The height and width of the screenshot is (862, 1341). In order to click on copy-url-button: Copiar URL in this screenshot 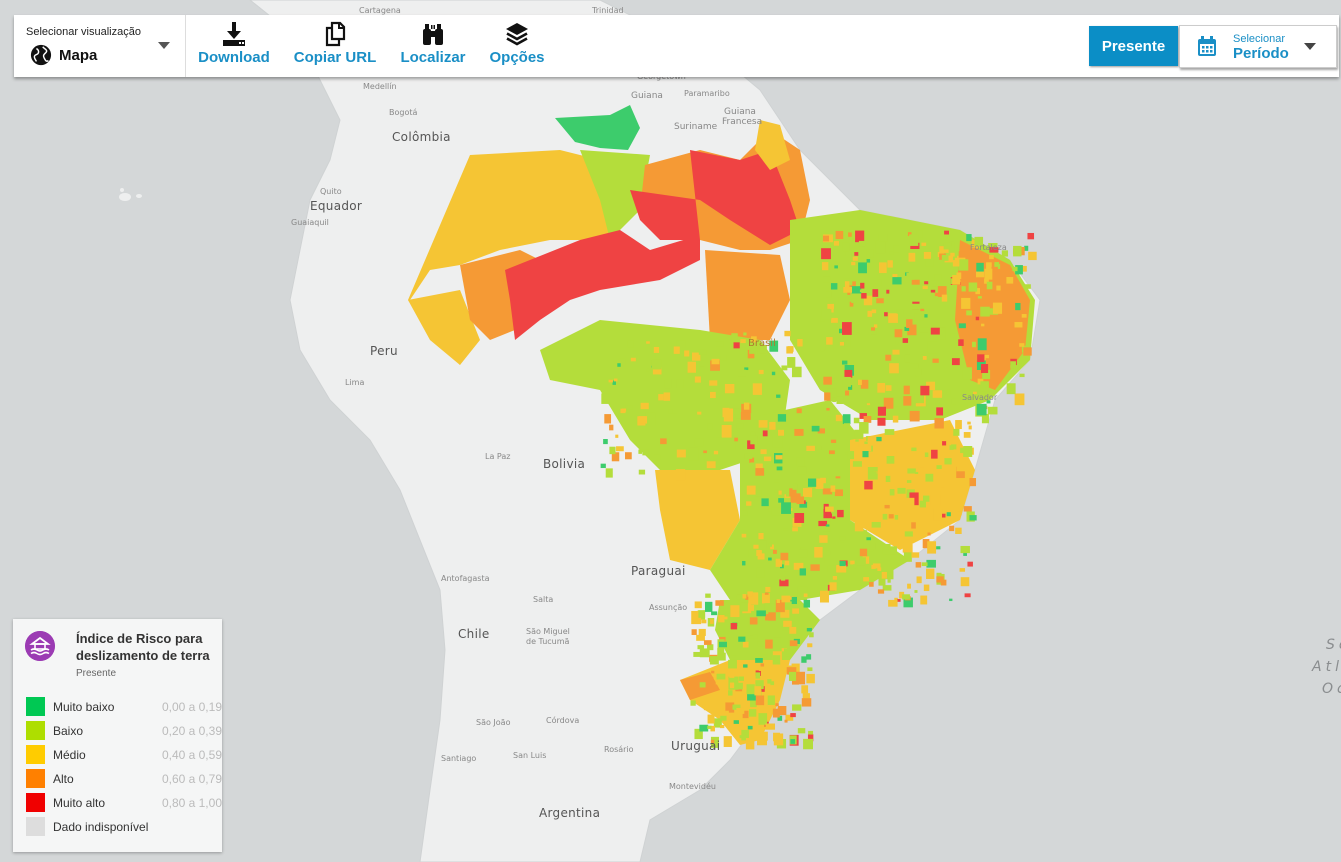, I will do `click(335, 46)`.